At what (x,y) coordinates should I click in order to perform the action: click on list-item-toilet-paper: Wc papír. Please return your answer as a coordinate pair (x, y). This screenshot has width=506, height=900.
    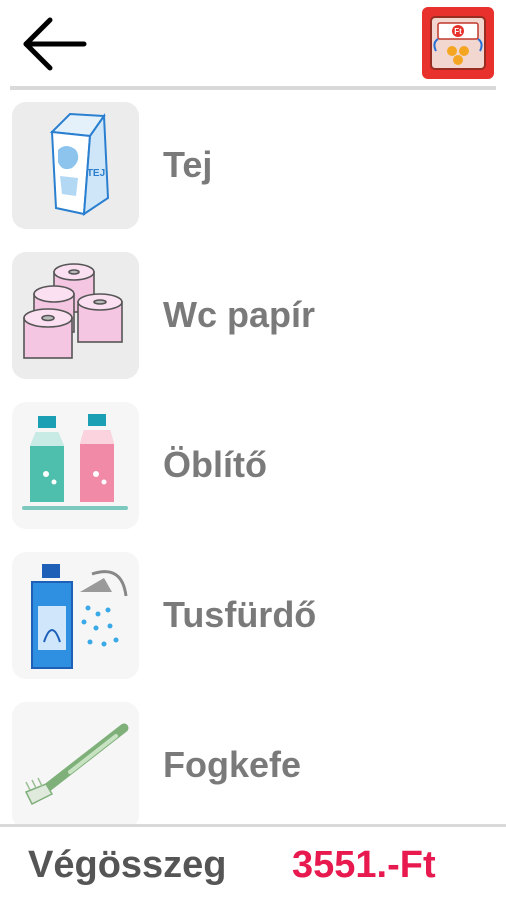
    Looking at the image, I should click on (259, 313).